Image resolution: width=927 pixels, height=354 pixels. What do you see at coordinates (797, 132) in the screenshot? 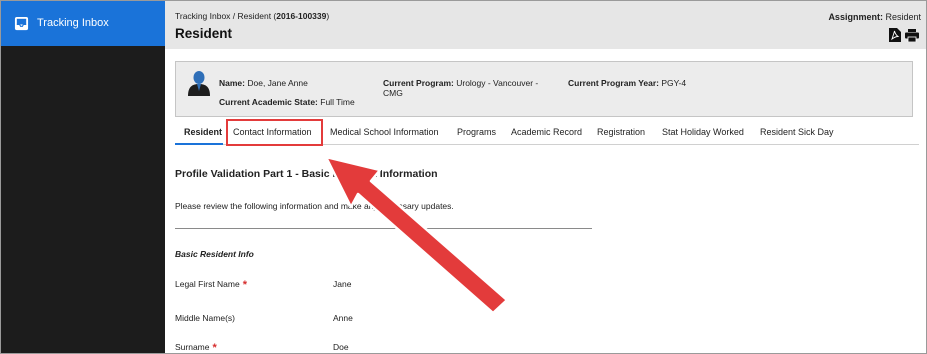
I see `tab-resident-sick-day: Resident Sick Day` at bounding box center [797, 132].